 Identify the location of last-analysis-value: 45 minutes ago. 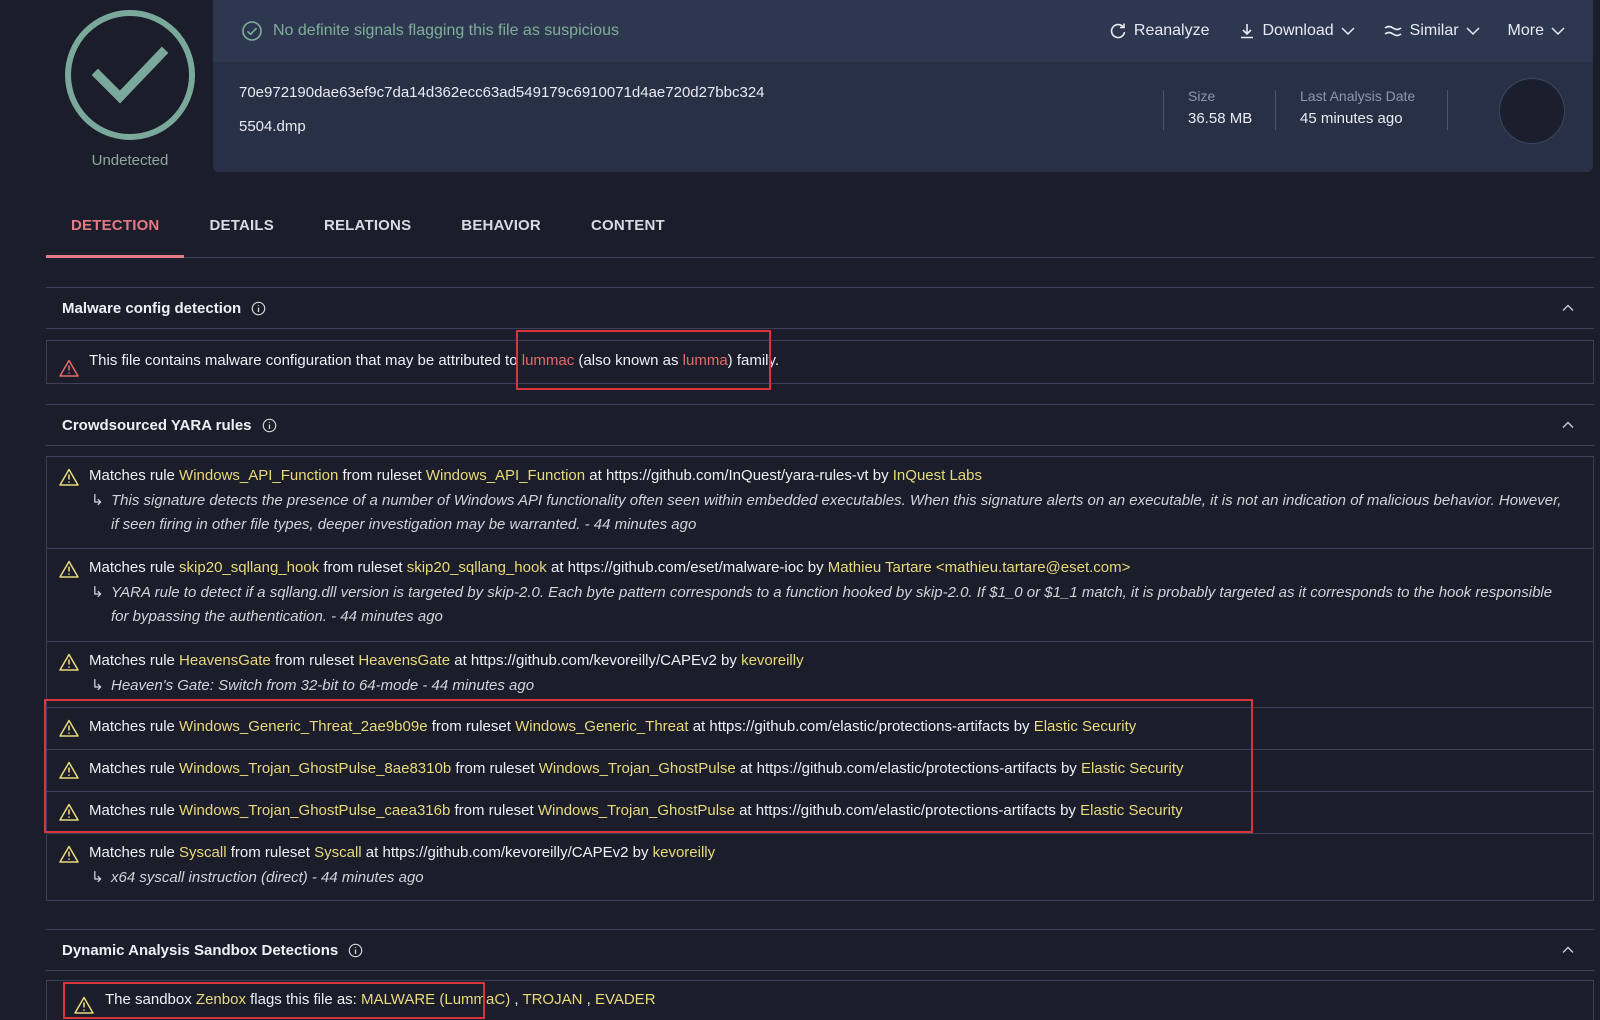
(1351, 118).